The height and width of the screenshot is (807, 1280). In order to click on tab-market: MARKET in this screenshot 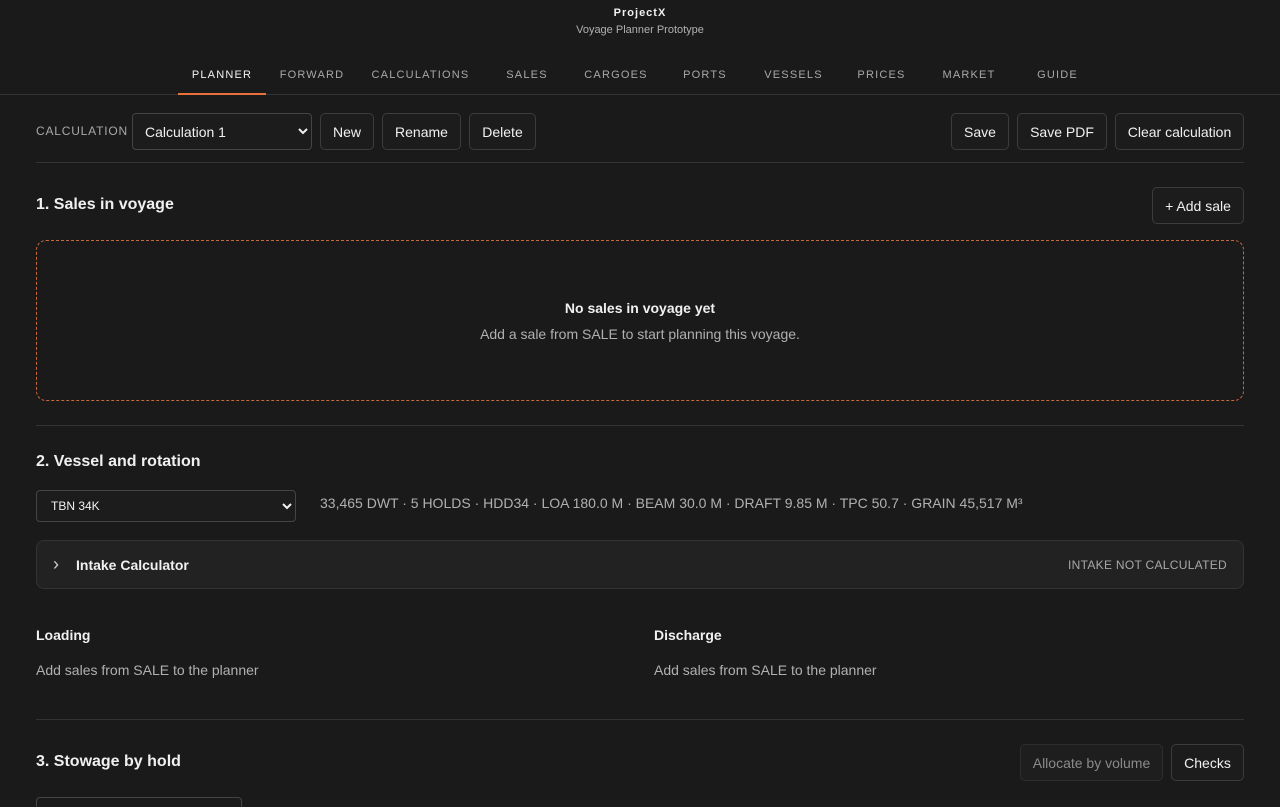, I will do `click(969, 75)`.